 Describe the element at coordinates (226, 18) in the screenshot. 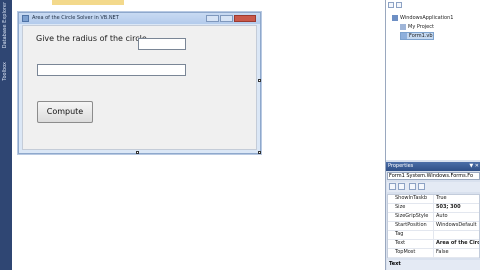

I see `maximize-icon` at that location.